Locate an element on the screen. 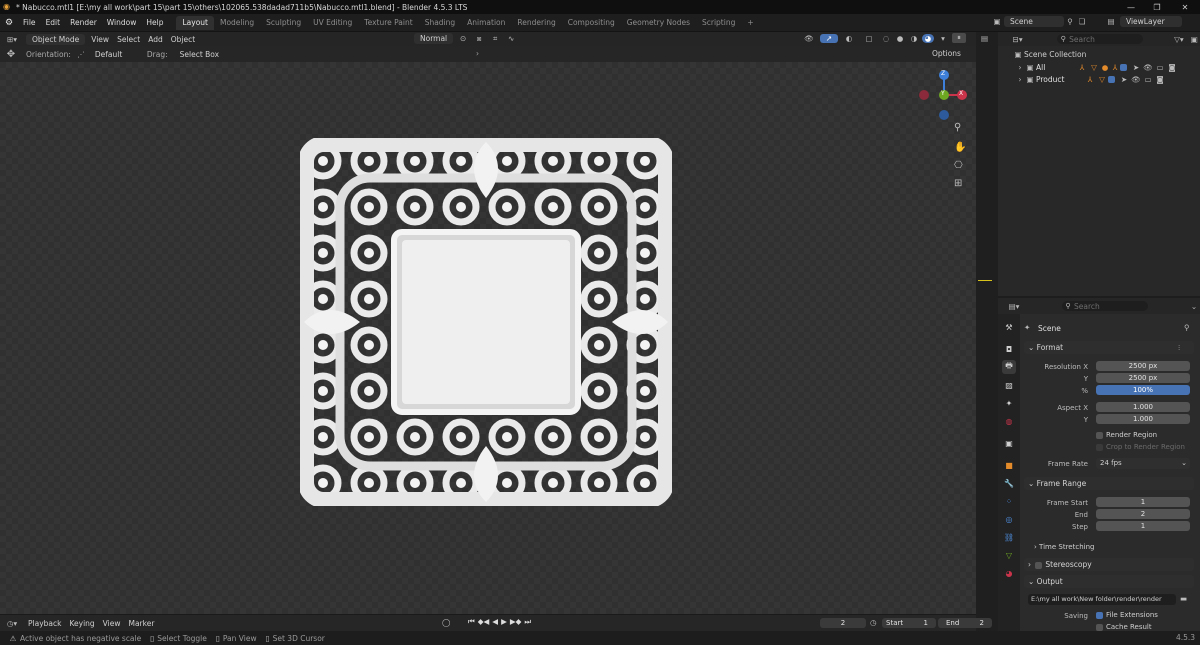  options-dropdown: Options is located at coordinates (946, 53).